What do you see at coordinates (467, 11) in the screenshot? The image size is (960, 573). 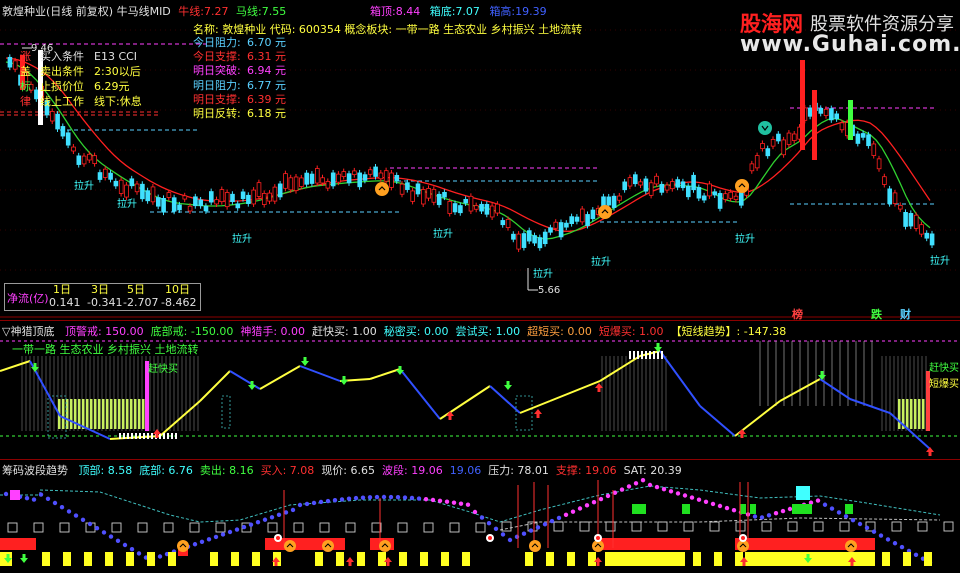 I see `box-bottom-value: 7.07` at bounding box center [467, 11].